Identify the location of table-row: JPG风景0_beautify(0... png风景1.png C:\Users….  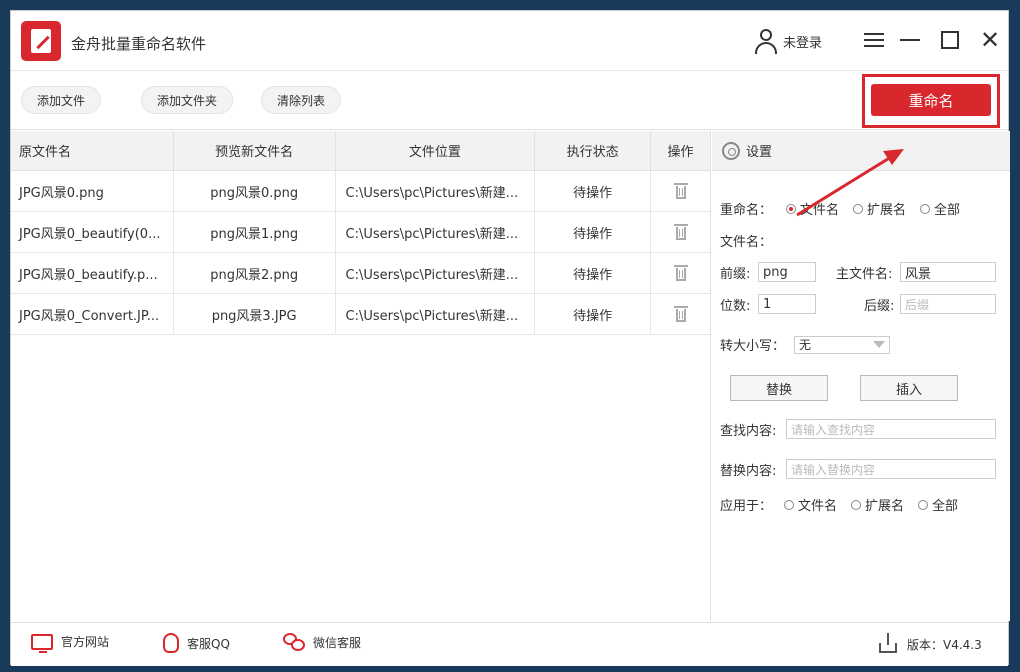
(360, 232).